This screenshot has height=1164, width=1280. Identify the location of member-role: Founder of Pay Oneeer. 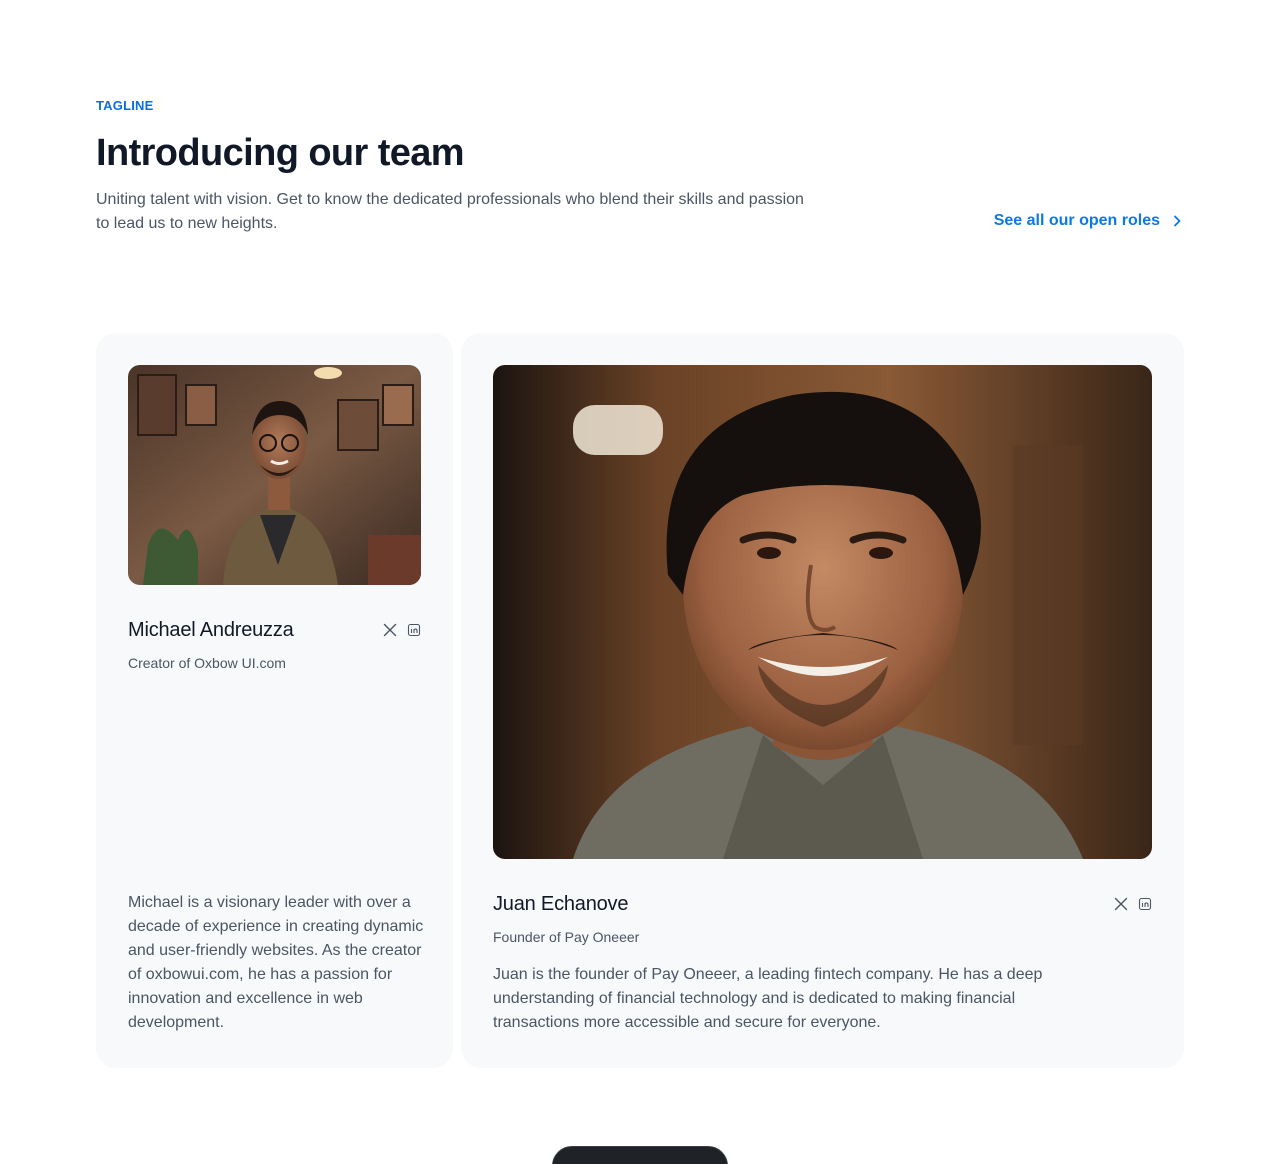
(566, 937).